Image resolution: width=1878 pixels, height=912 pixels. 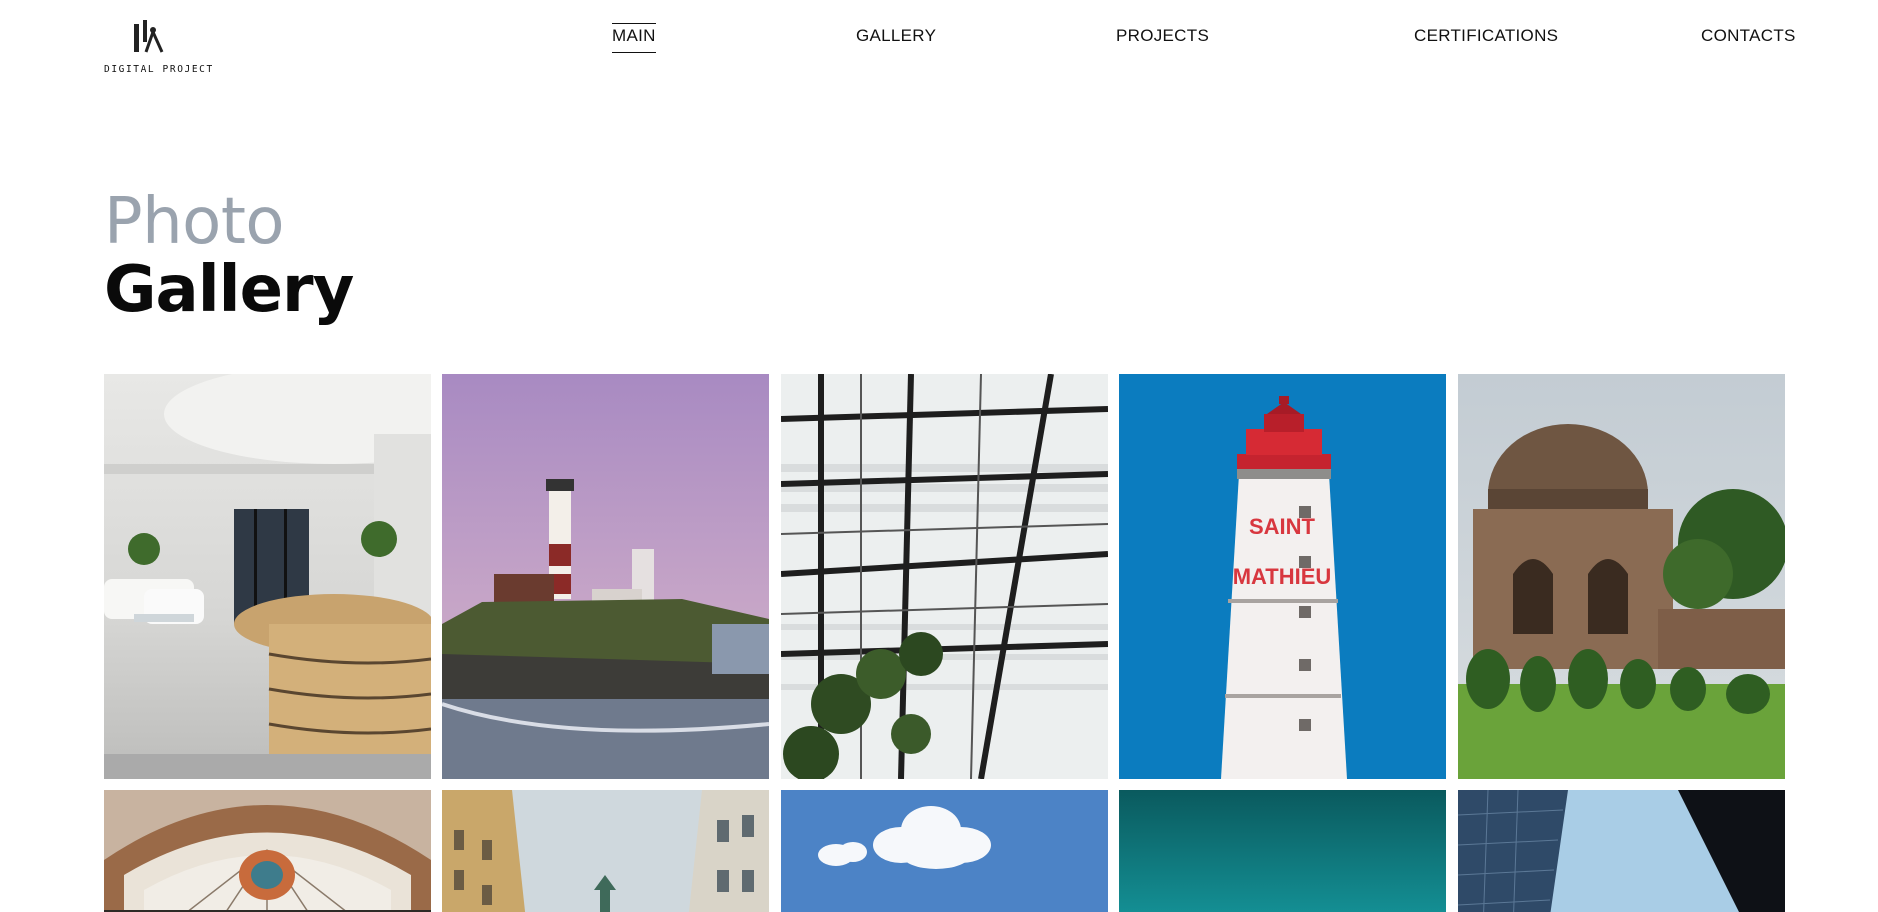 I want to click on nav-projects: PROJECTS, so click(x=1162, y=39).